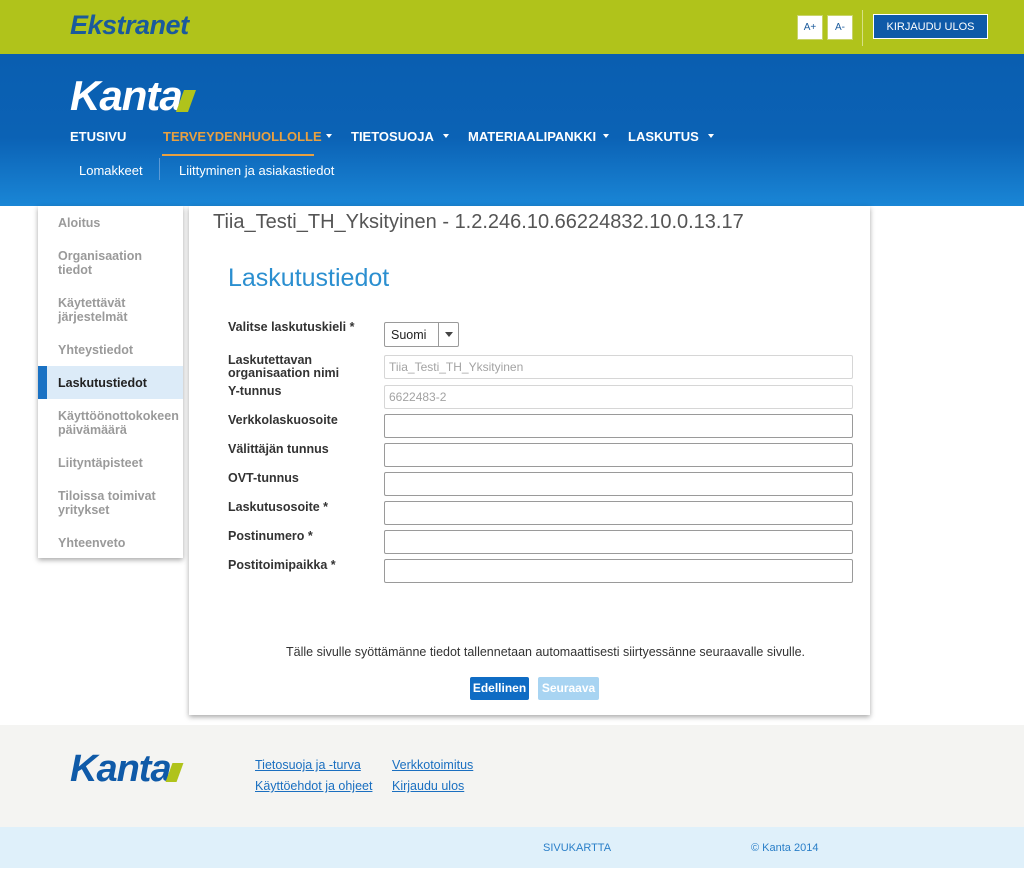  What do you see at coordinates (618, 513) in the screenshot?
I see `billing-address-input` at bounding box center [618, 513].